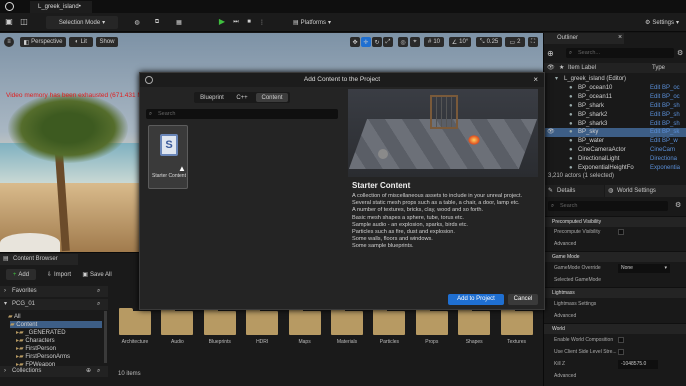 The width and height of the screenshot is (686, 386). What do you see at coordinates (14, 316) in the screenshot?
I see `tree-all: ▰ All` at bounding box center [14, 316].